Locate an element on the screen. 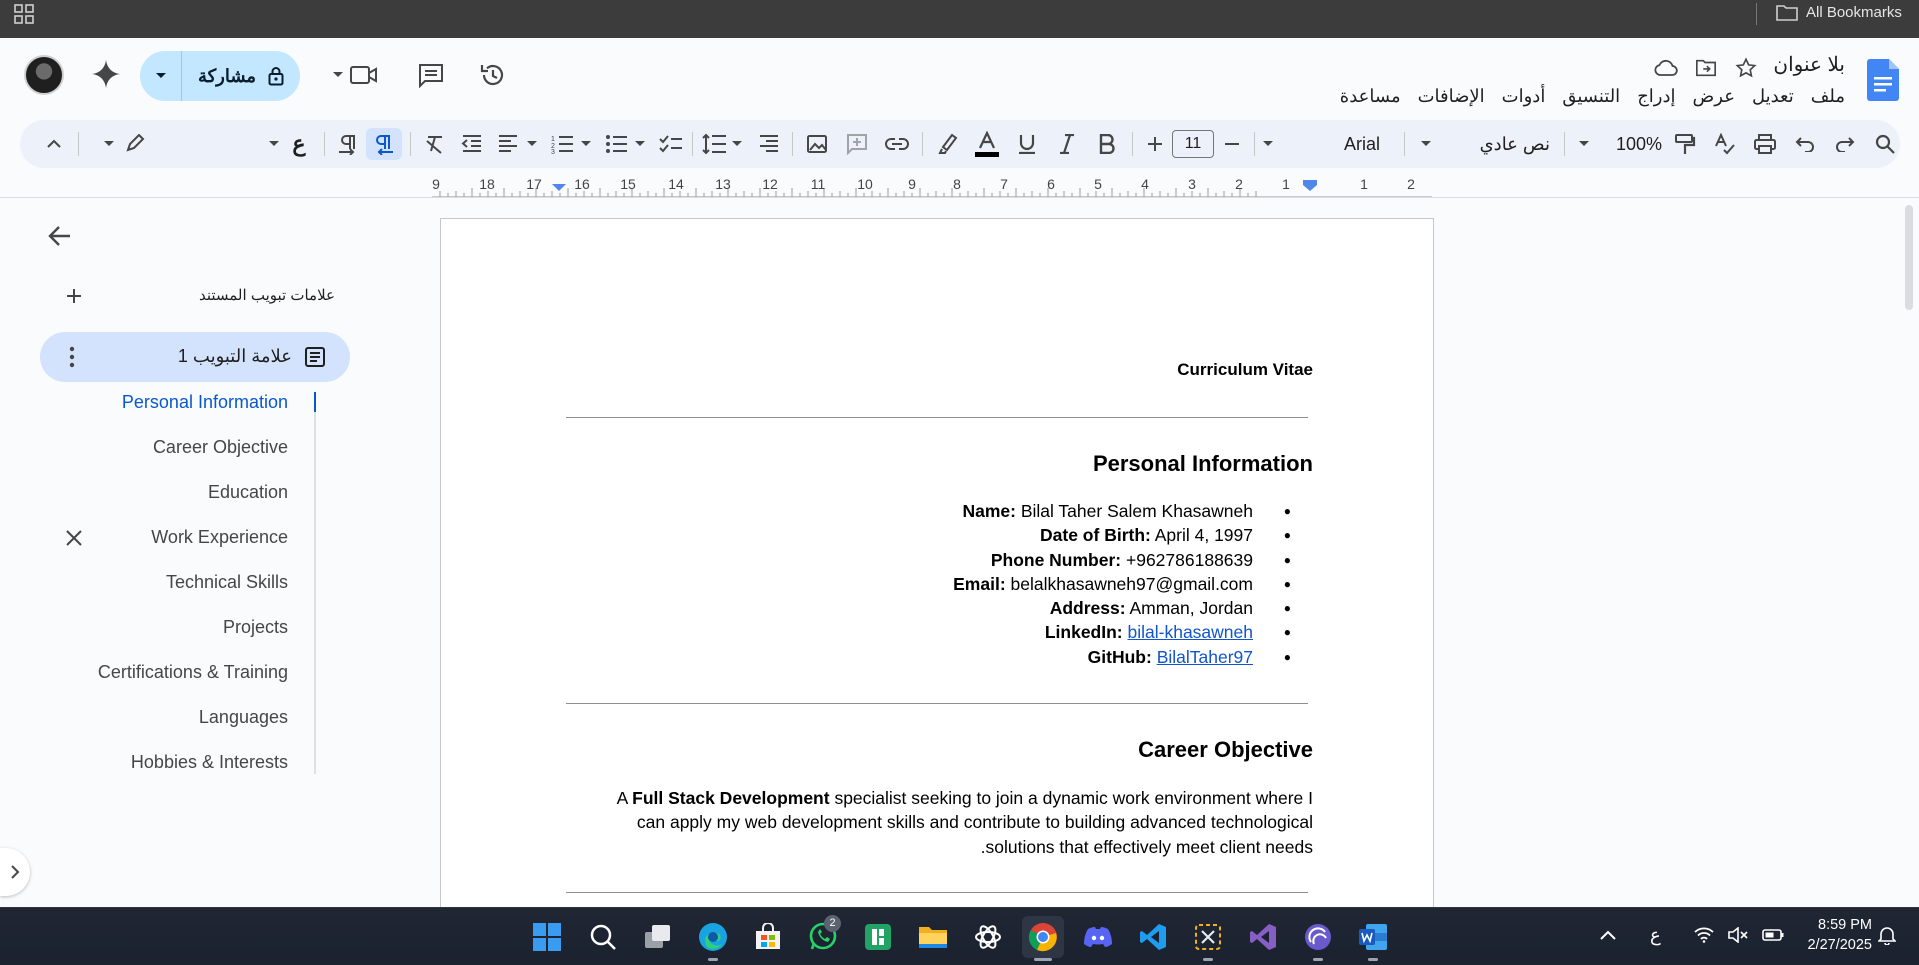 The image size is (1919, 965). rtl-direction-icon is located at coordinates (384, 144).